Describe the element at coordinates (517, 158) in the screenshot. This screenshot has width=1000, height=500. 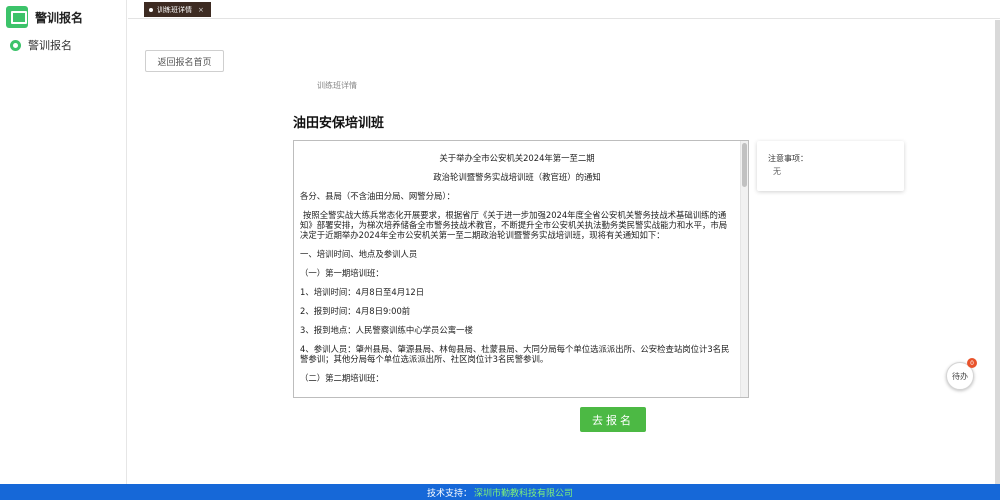
I see `notice-title-line1: 关于举办全市公安机关2024年第一至二期` at that location.